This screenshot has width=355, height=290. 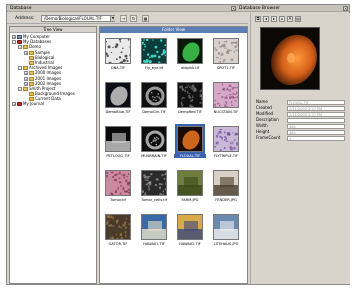 I want to click on thumbnail-item: NUCSTAIN.TIF, so click(x=226, y=99).